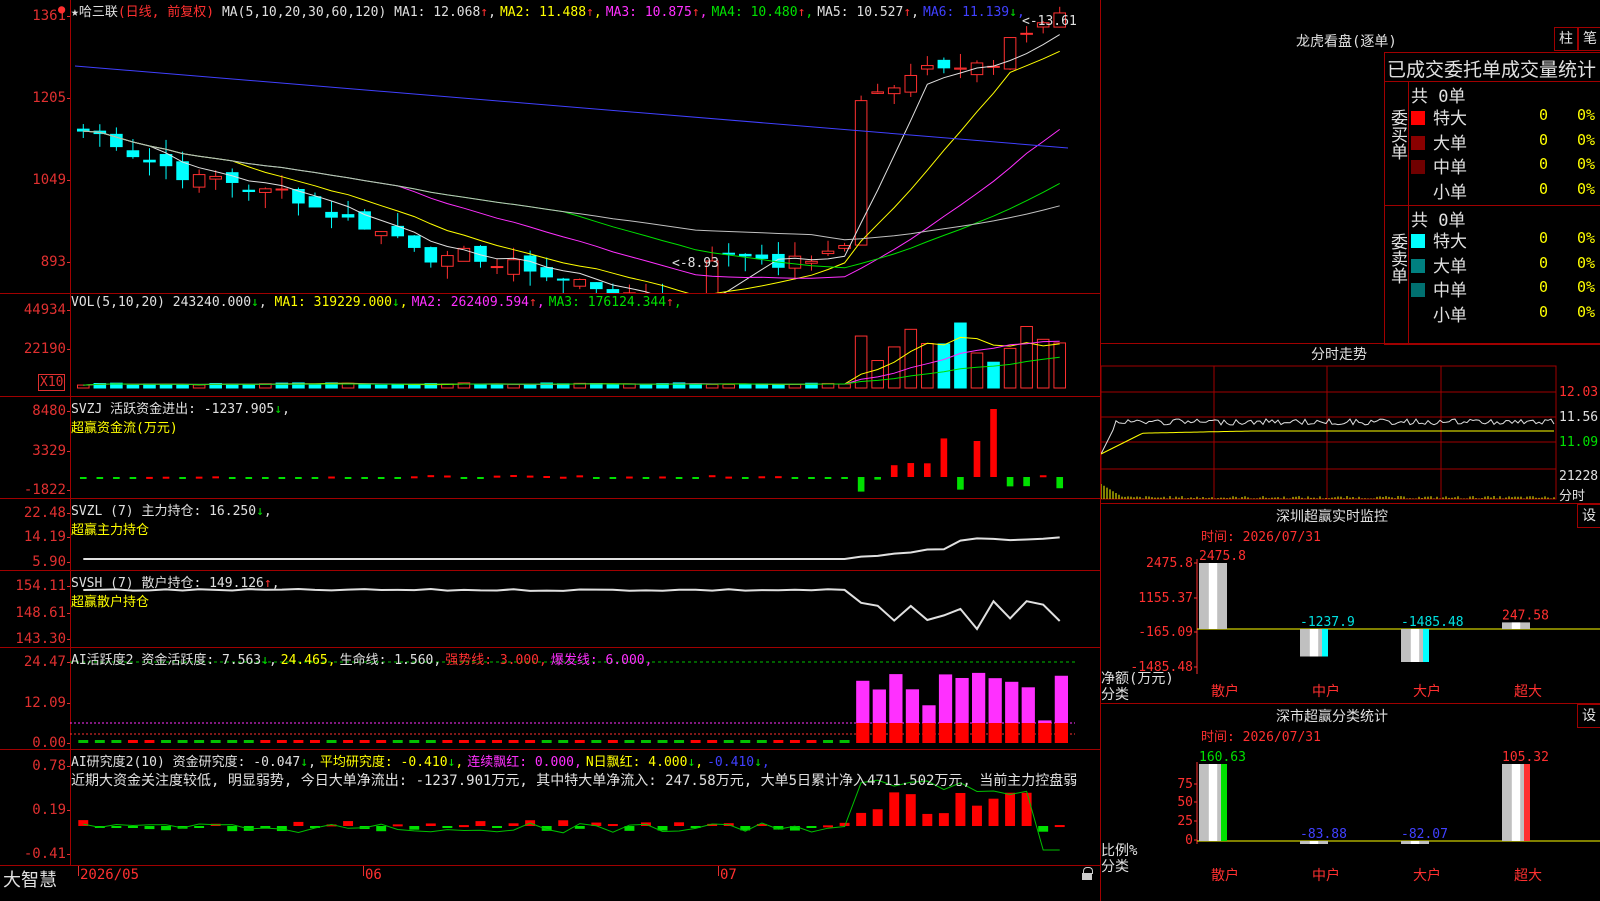  Describe the element at coordinates (1325, 643) in the screenshot. I see `bar-edge` at that location.